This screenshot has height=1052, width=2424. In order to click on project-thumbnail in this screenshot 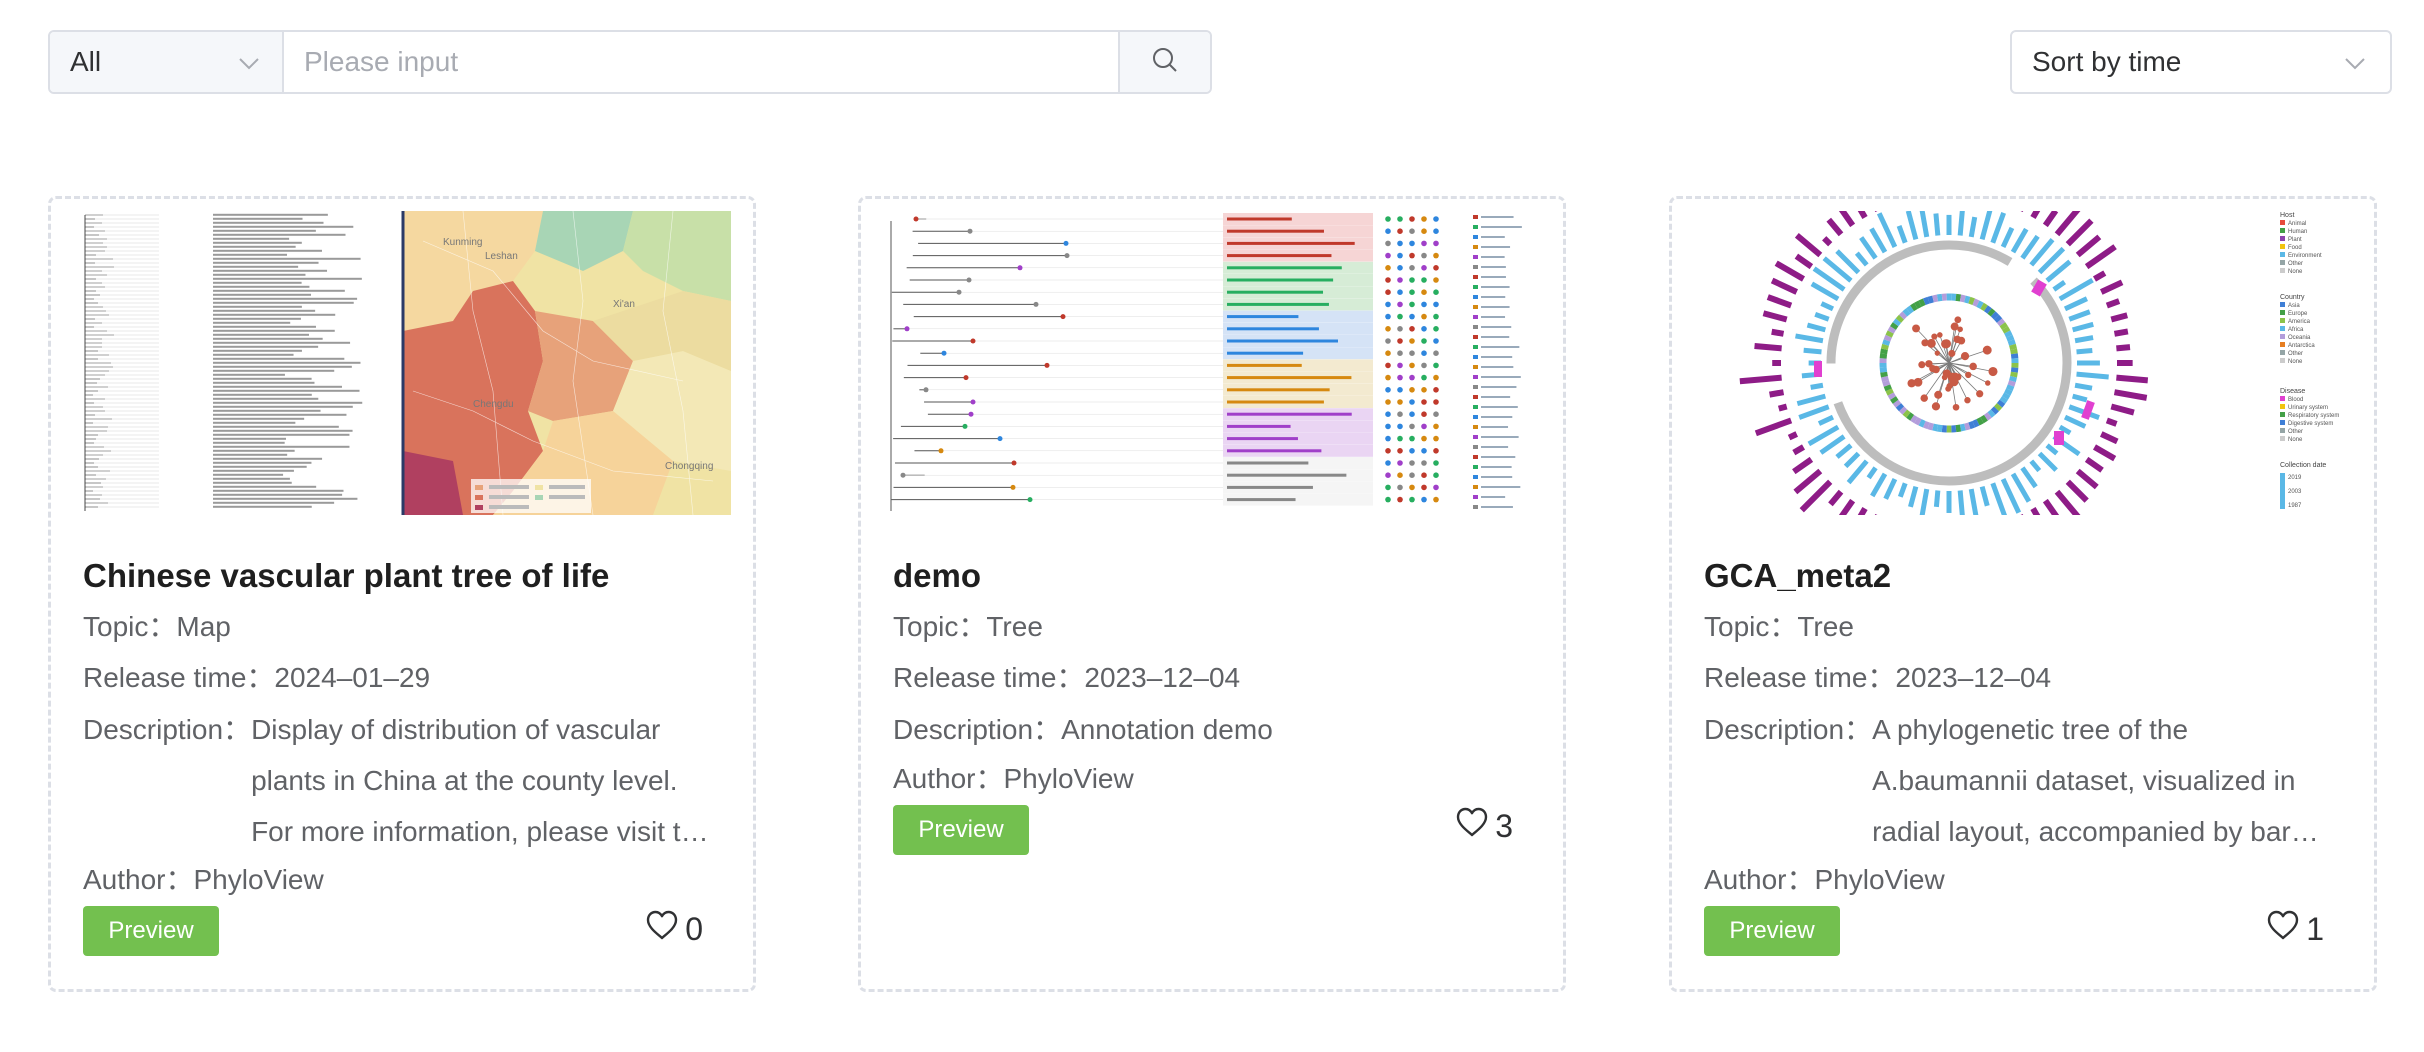, I will do `click(1212, 363)`.